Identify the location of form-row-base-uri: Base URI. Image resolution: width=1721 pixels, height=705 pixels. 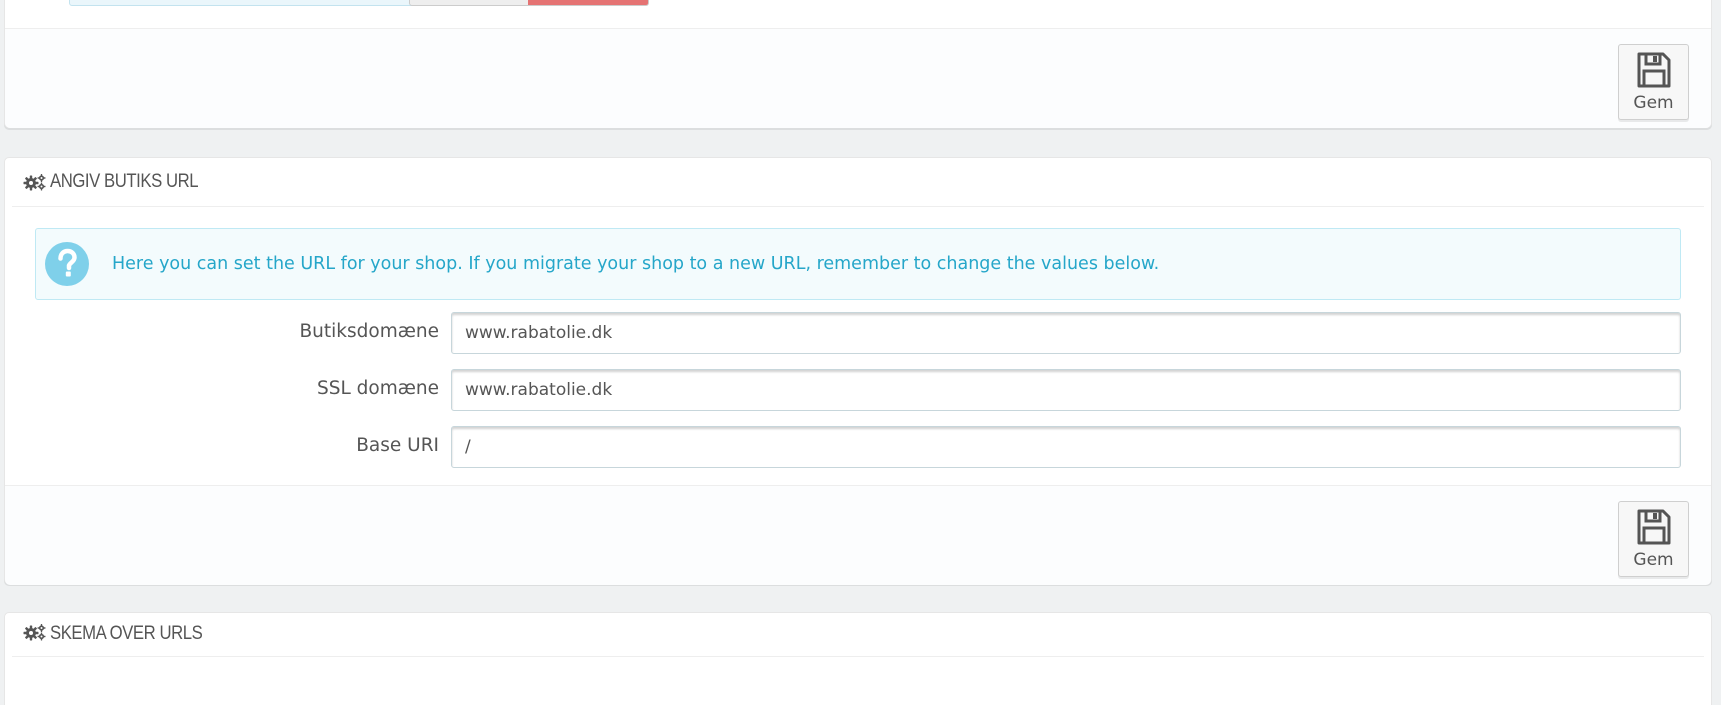
(858, 447).